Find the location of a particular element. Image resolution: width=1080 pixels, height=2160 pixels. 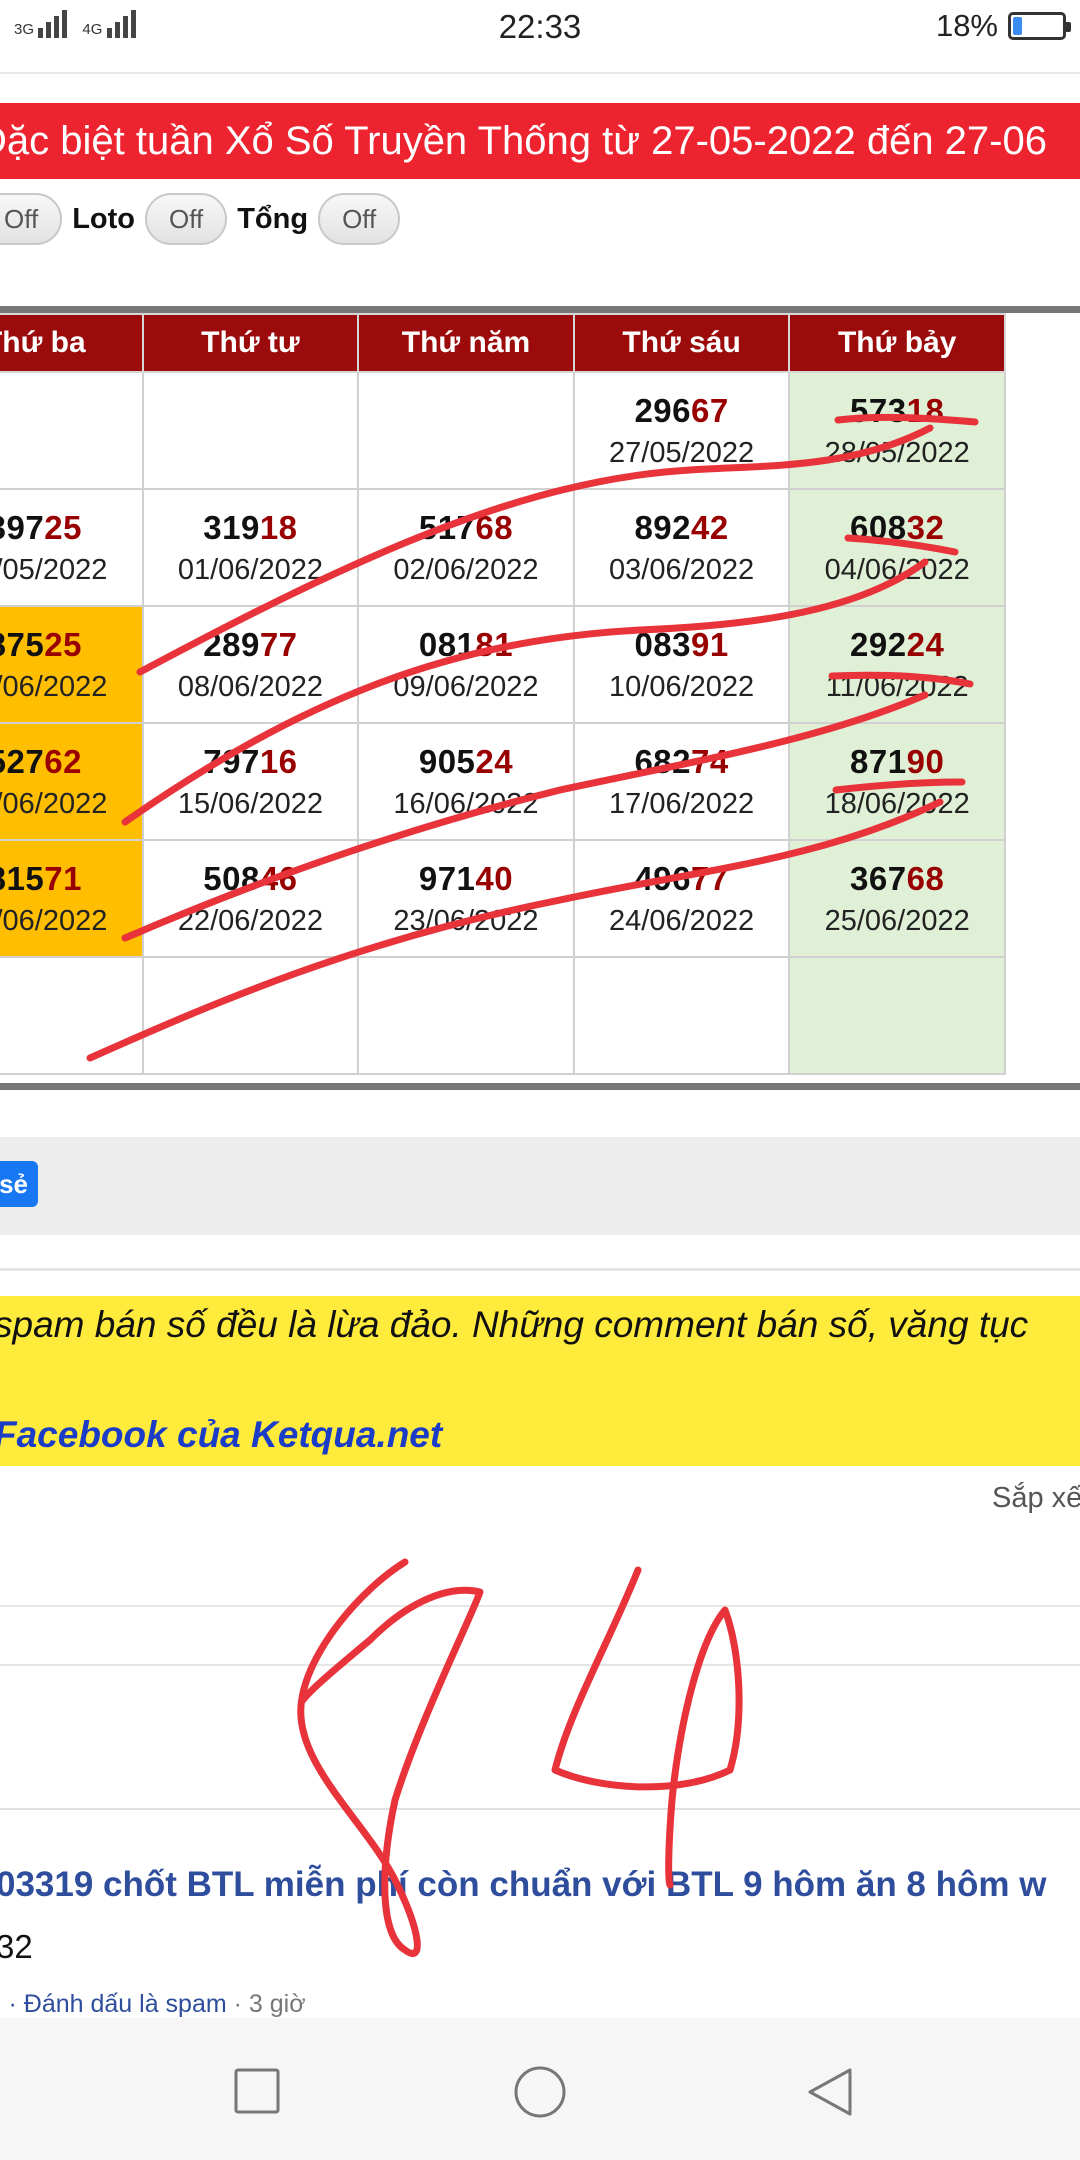

toggle-label-loto: Loto is located at coordinates (104, 218).